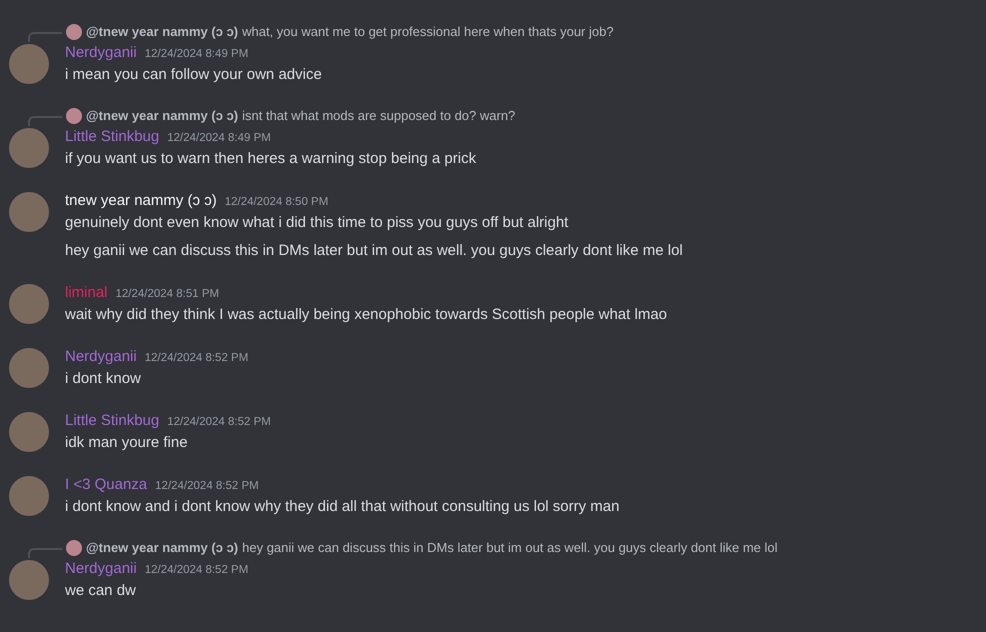  I want to click on message-text: genuinely dont even know what i did this time to piss you guys off but alright, so click(317, 223).